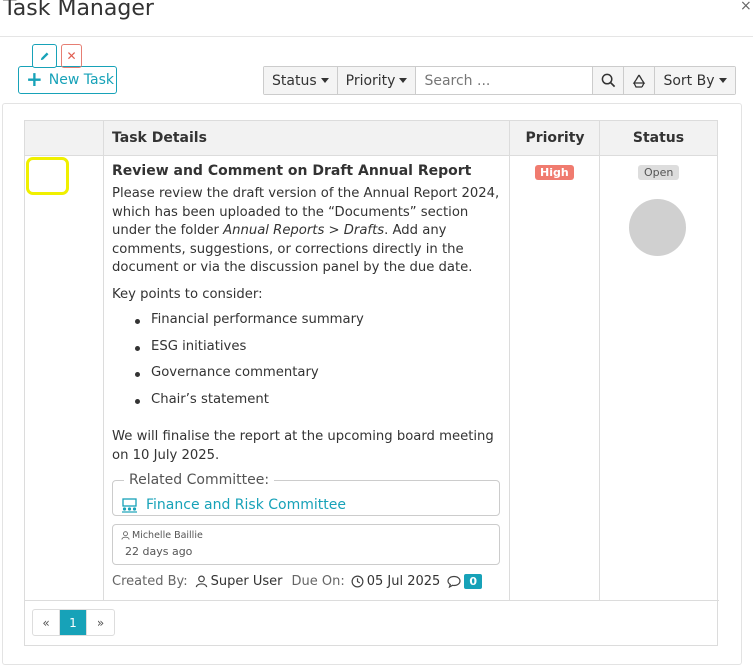 The width and height of the screenshot is (753, 665). I want to click on list-item: Governance commentary, so click(249, 378).